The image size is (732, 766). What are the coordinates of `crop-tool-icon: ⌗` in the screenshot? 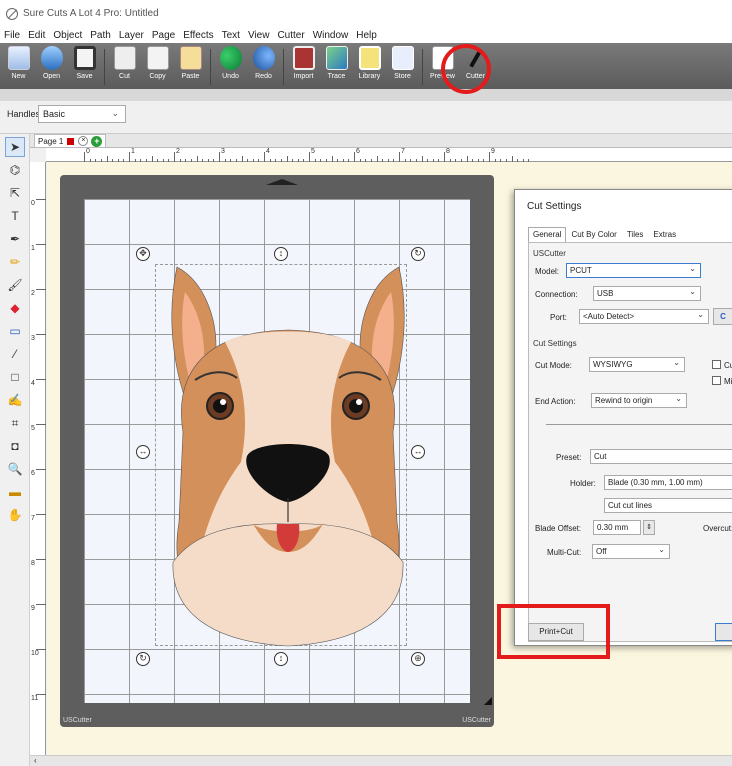 It's located at (15, 423).